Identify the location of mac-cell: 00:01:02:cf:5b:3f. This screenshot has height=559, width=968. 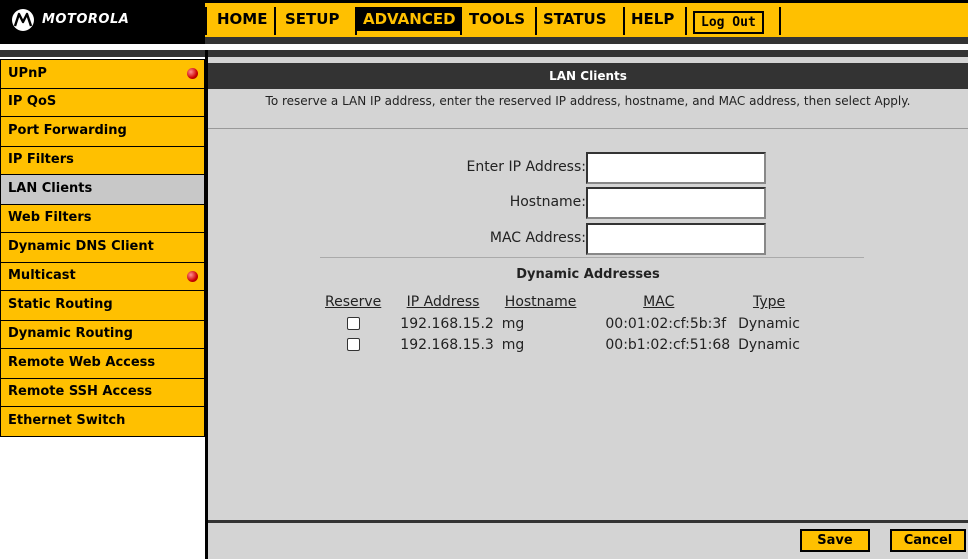
(666, 323).